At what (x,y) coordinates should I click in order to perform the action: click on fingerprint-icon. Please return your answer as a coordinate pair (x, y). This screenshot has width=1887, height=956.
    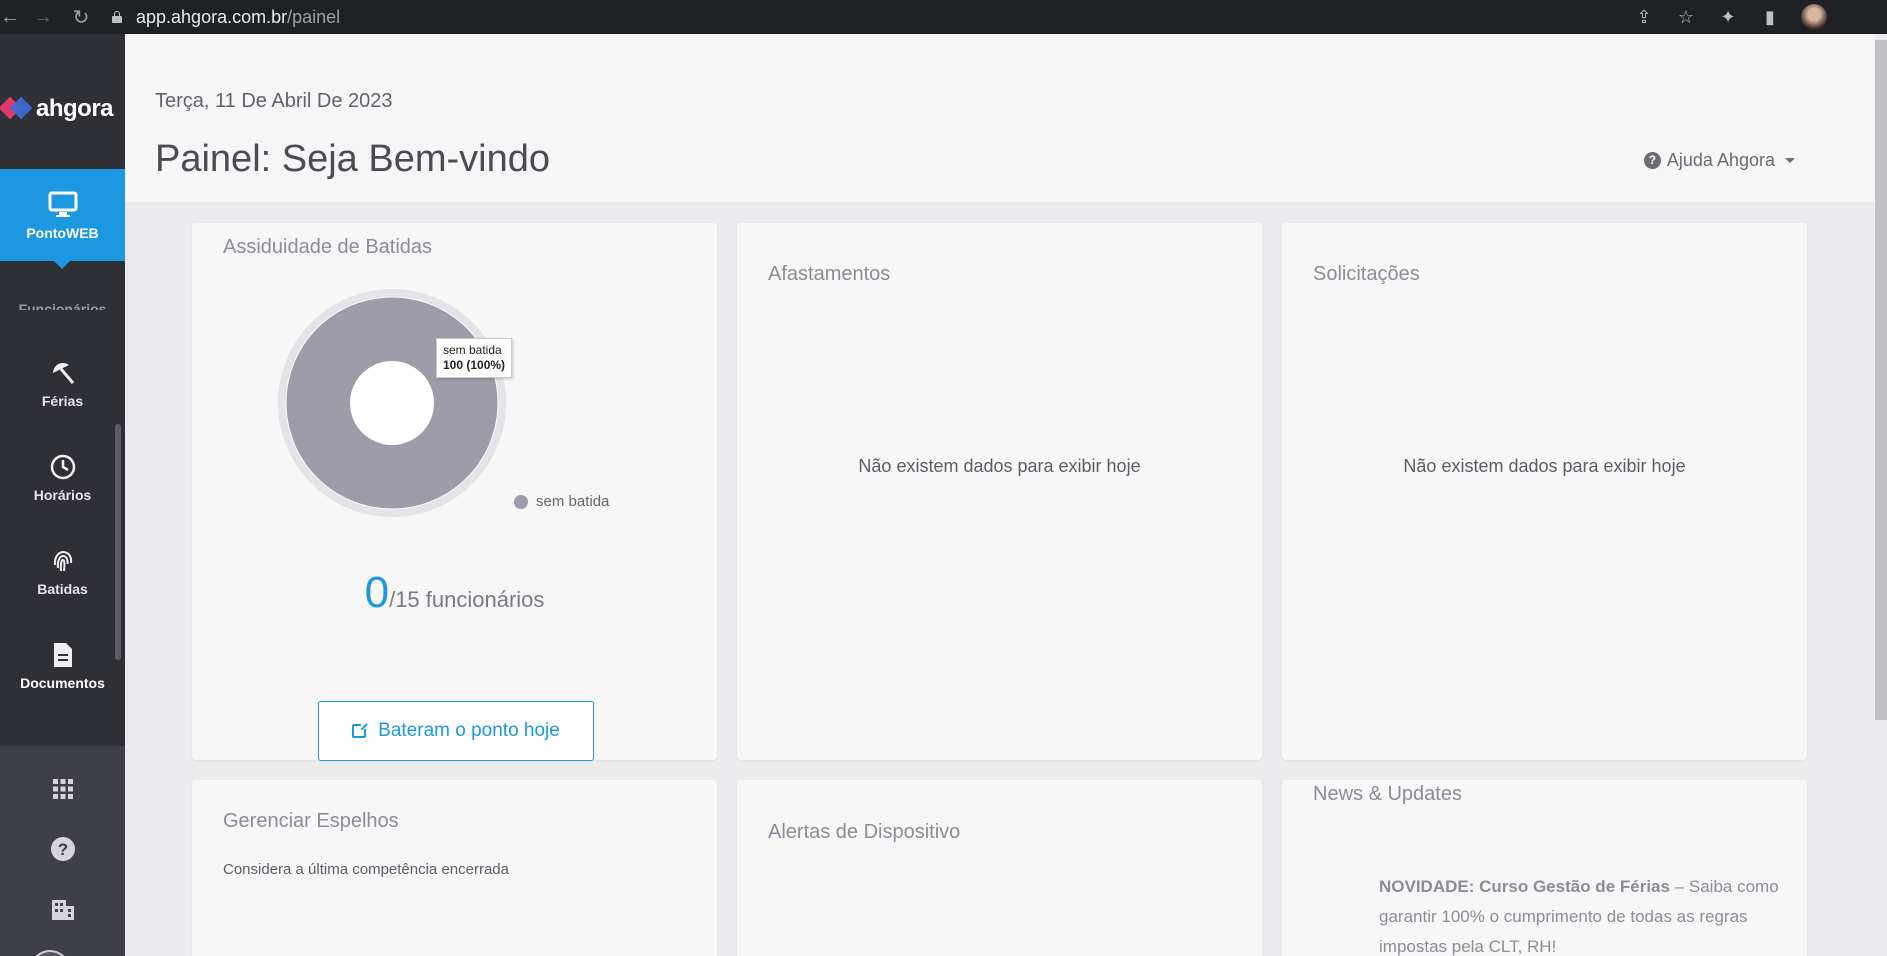
    Looking at the image, I should click on (62, 561).